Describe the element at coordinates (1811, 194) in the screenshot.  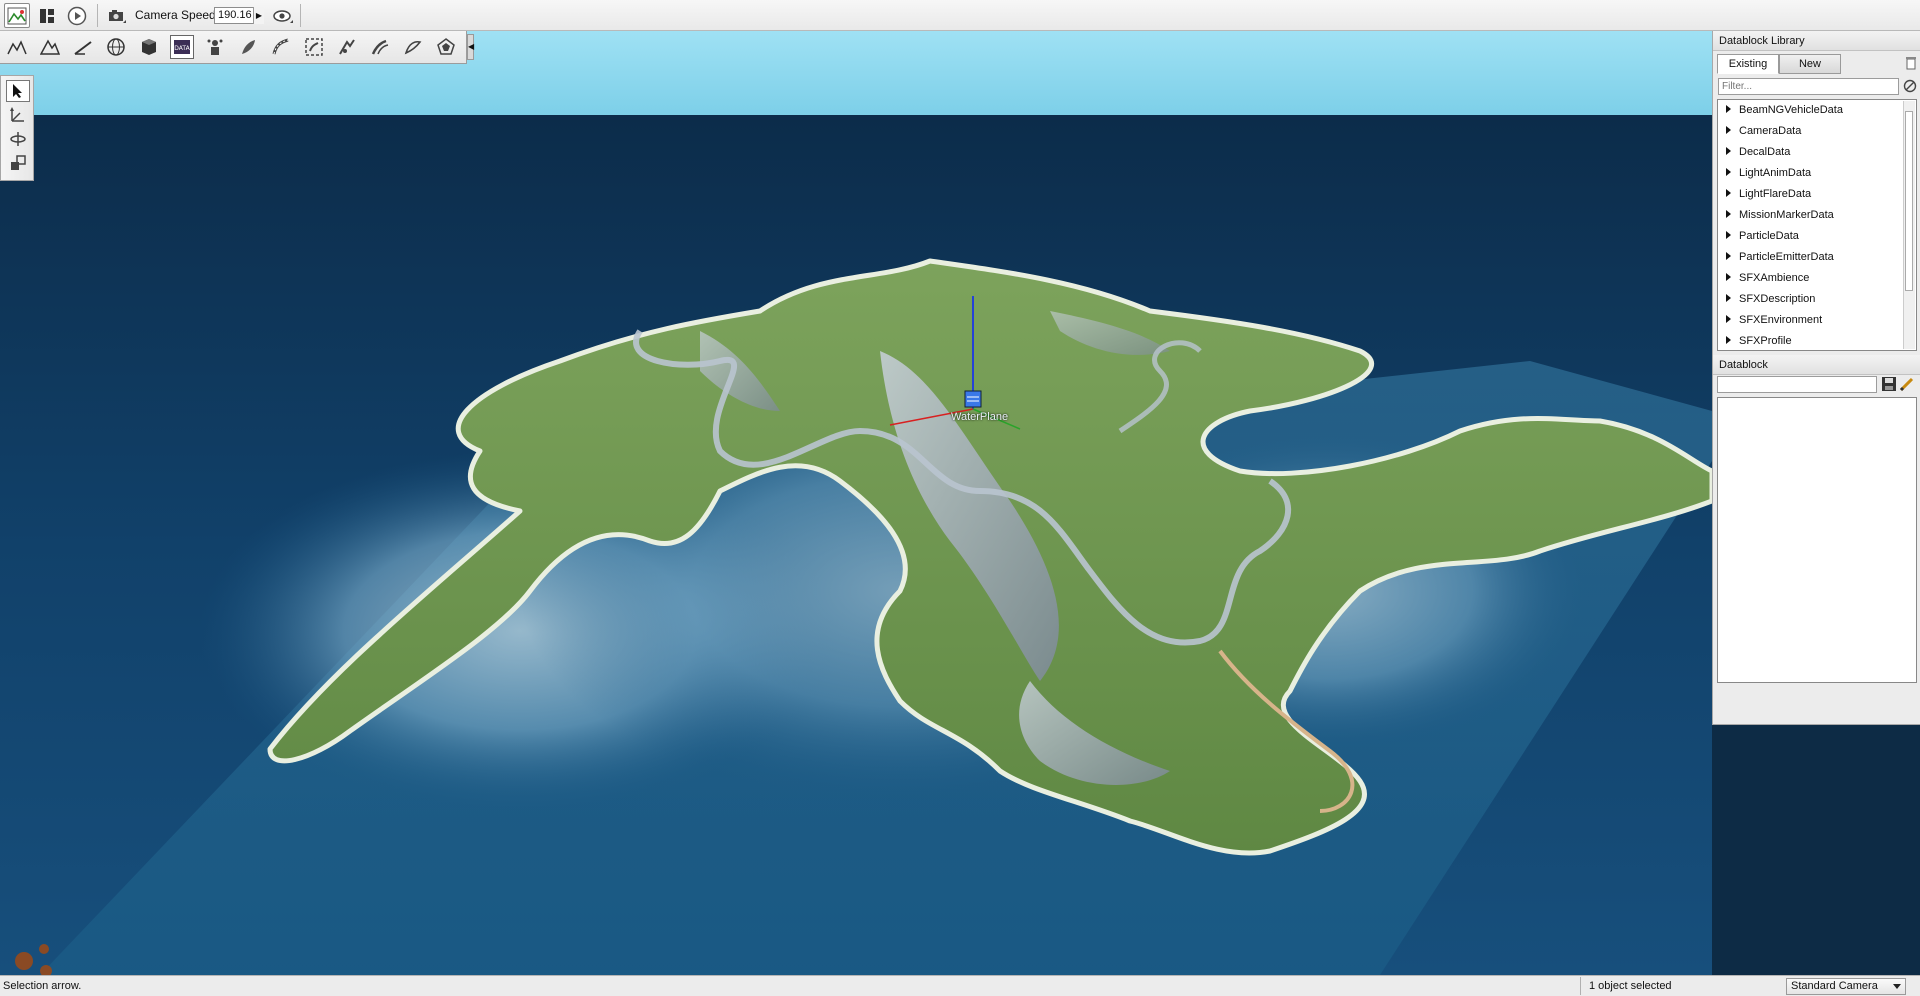
I see `tree-item-lightflaredata: LightFlareData` at that location.